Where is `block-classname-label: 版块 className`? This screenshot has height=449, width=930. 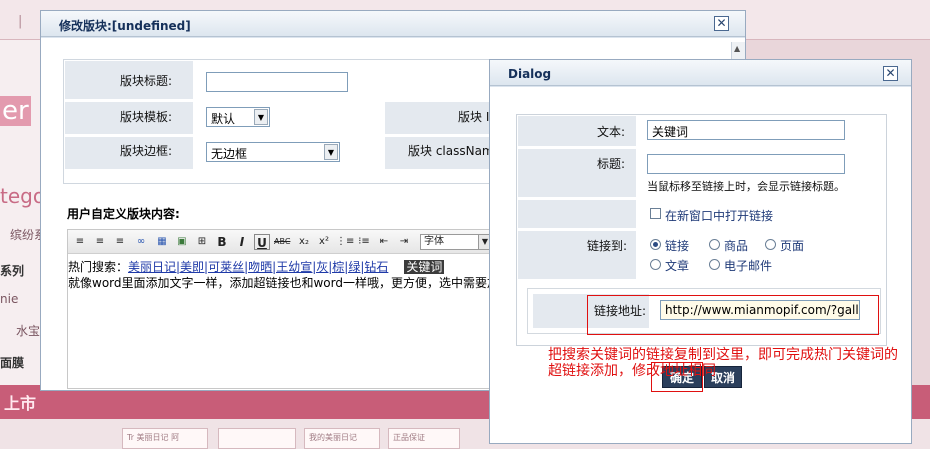
block-classname-label: 版块 className is located at coordinates (455, 151).